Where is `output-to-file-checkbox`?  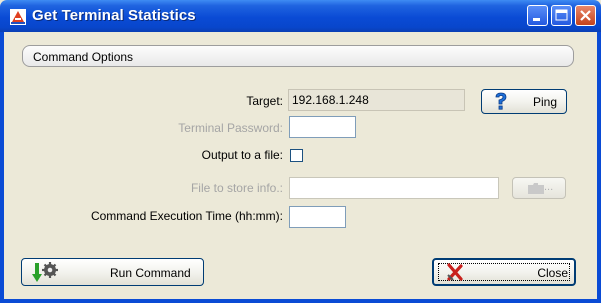 output-to-file-checkbox is located at coordinates (296, 155).